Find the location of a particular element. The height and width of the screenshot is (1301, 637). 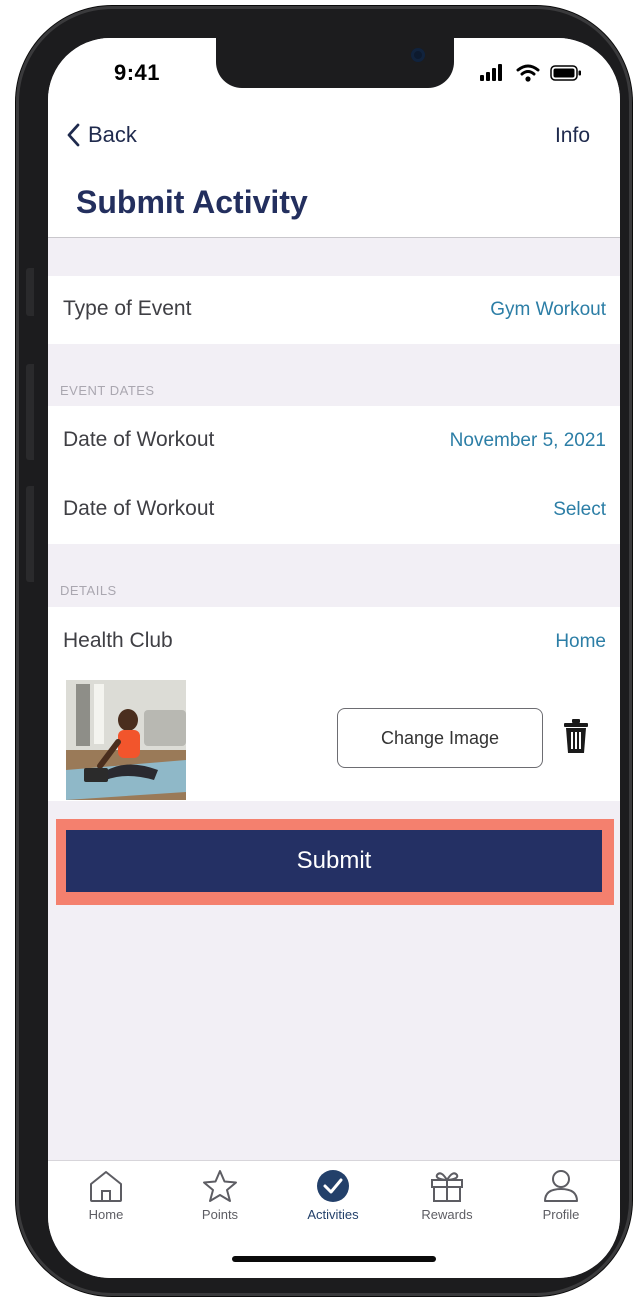

tab-home-label: Home is located at coordinates (106, 1214).